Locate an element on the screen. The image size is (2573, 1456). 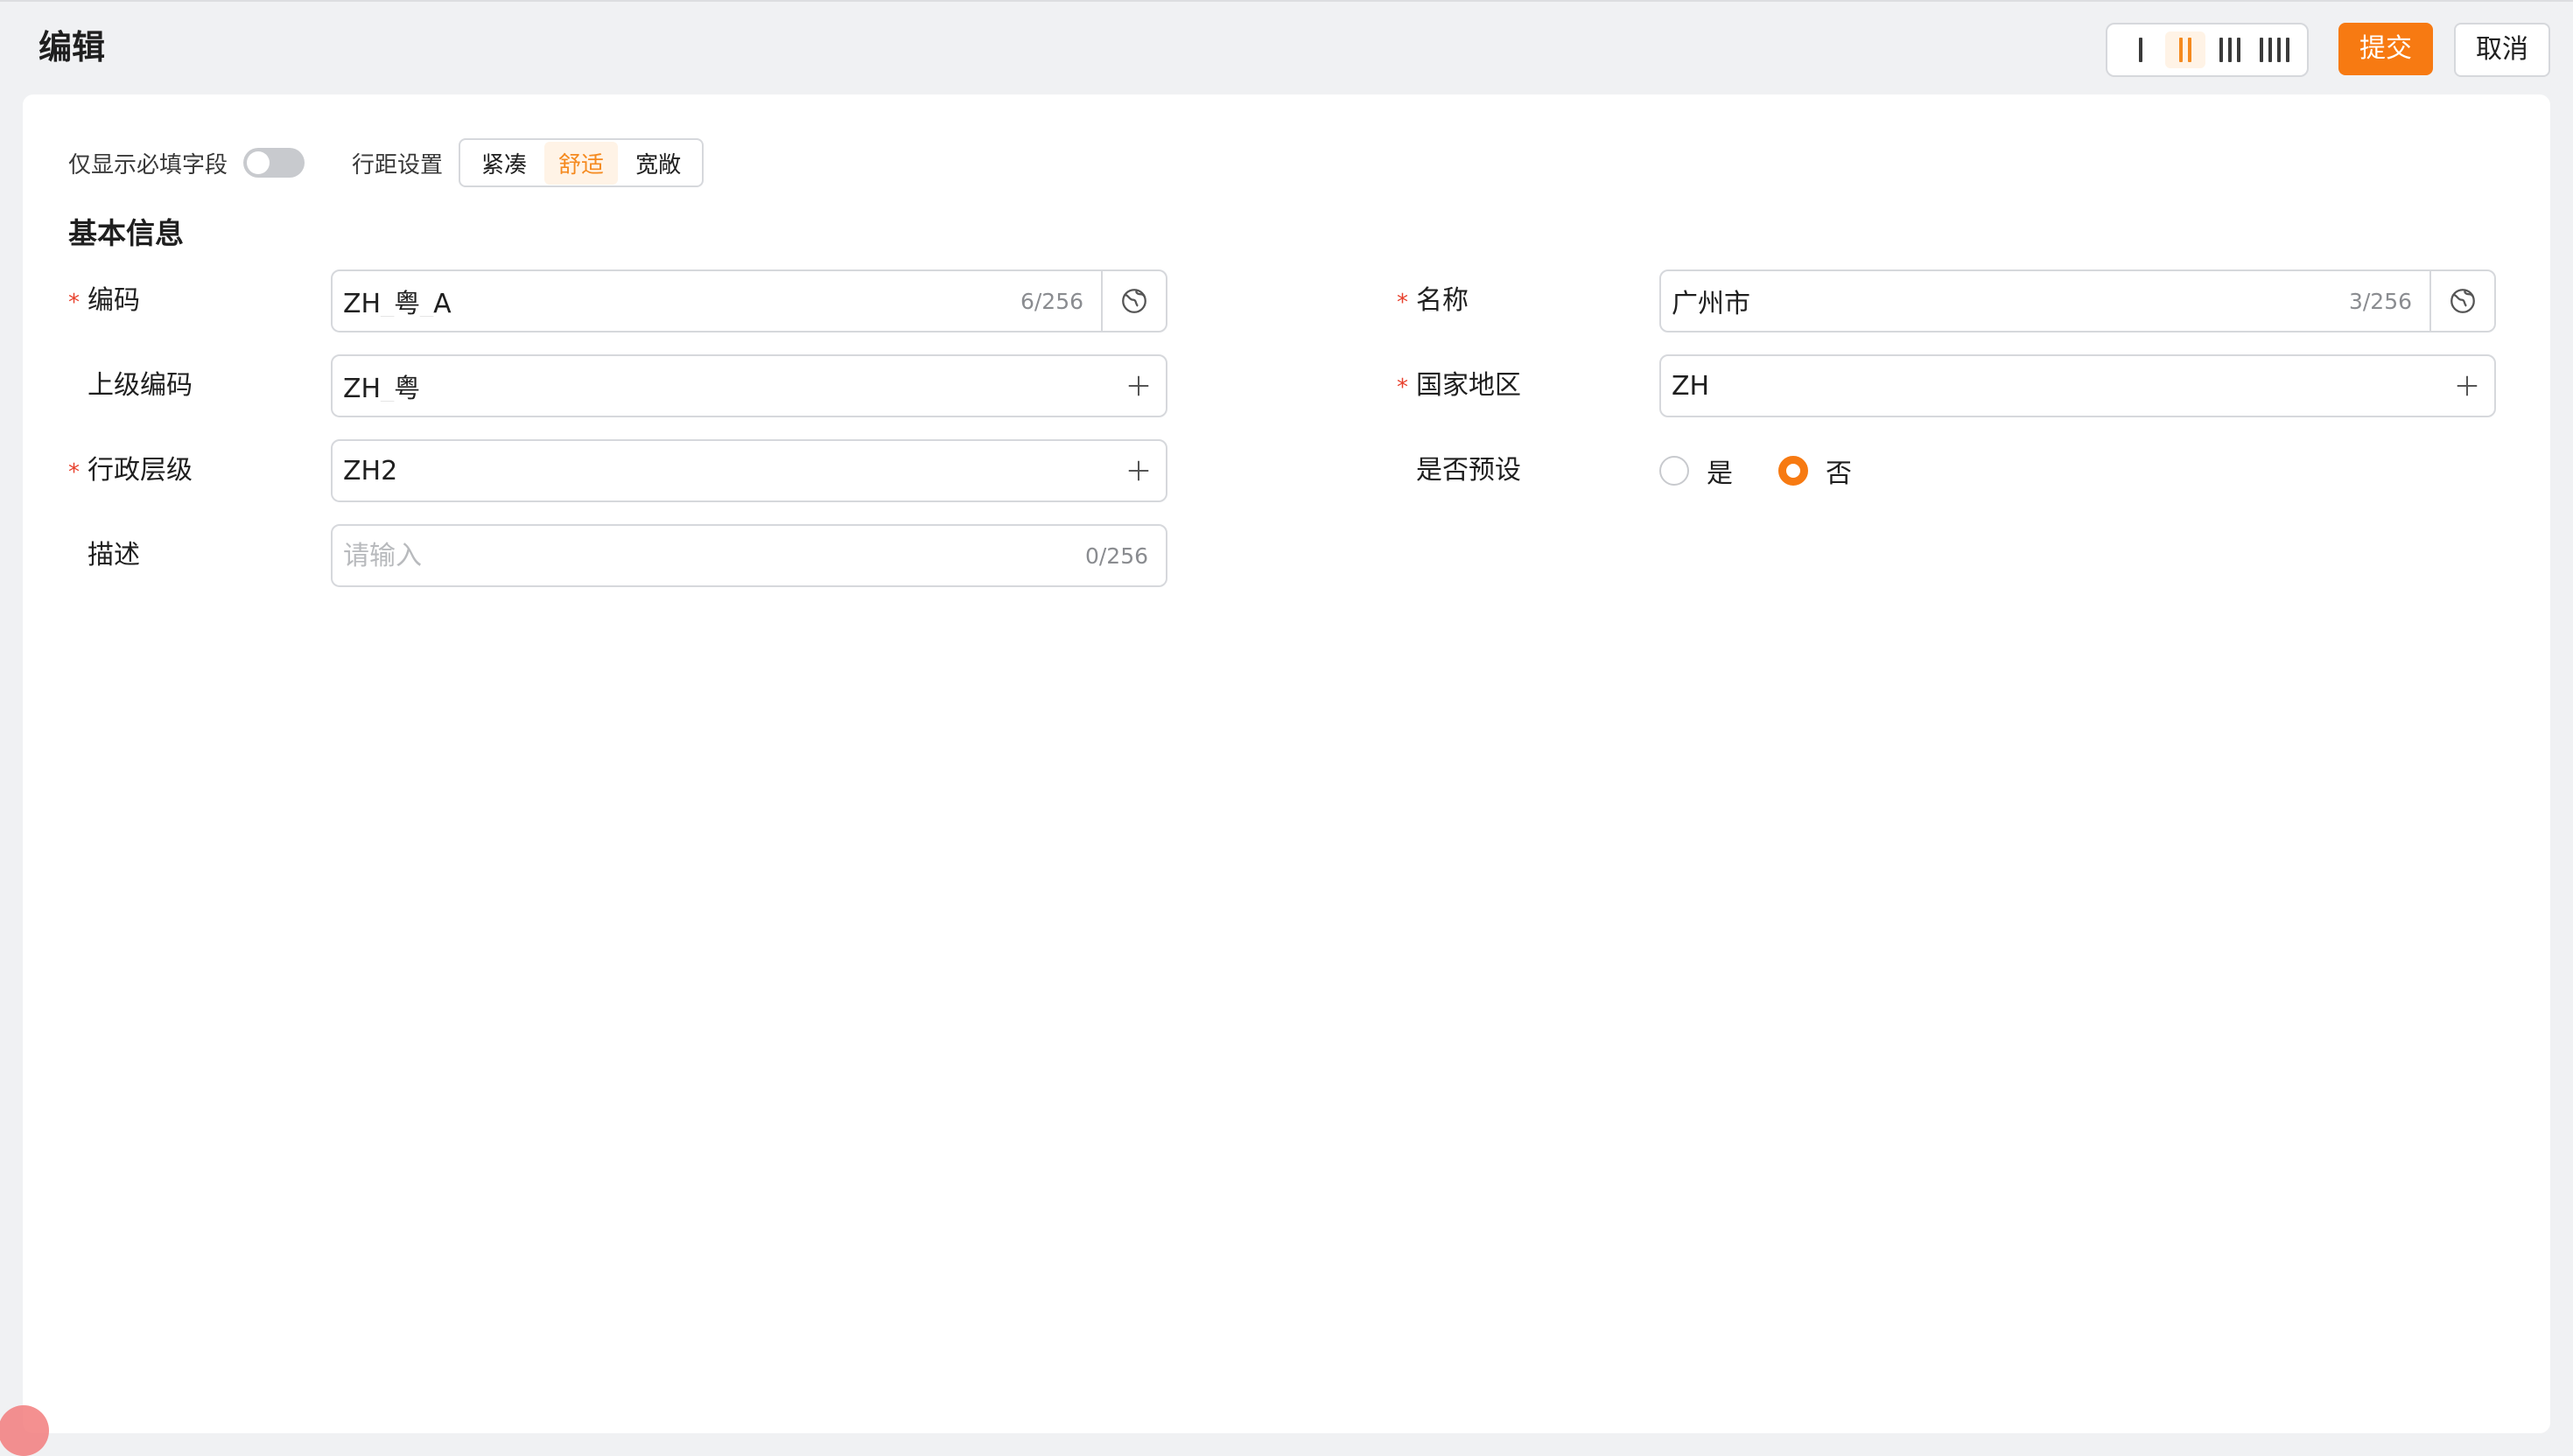
required-only-toggle is located at coordinates (274, 163).